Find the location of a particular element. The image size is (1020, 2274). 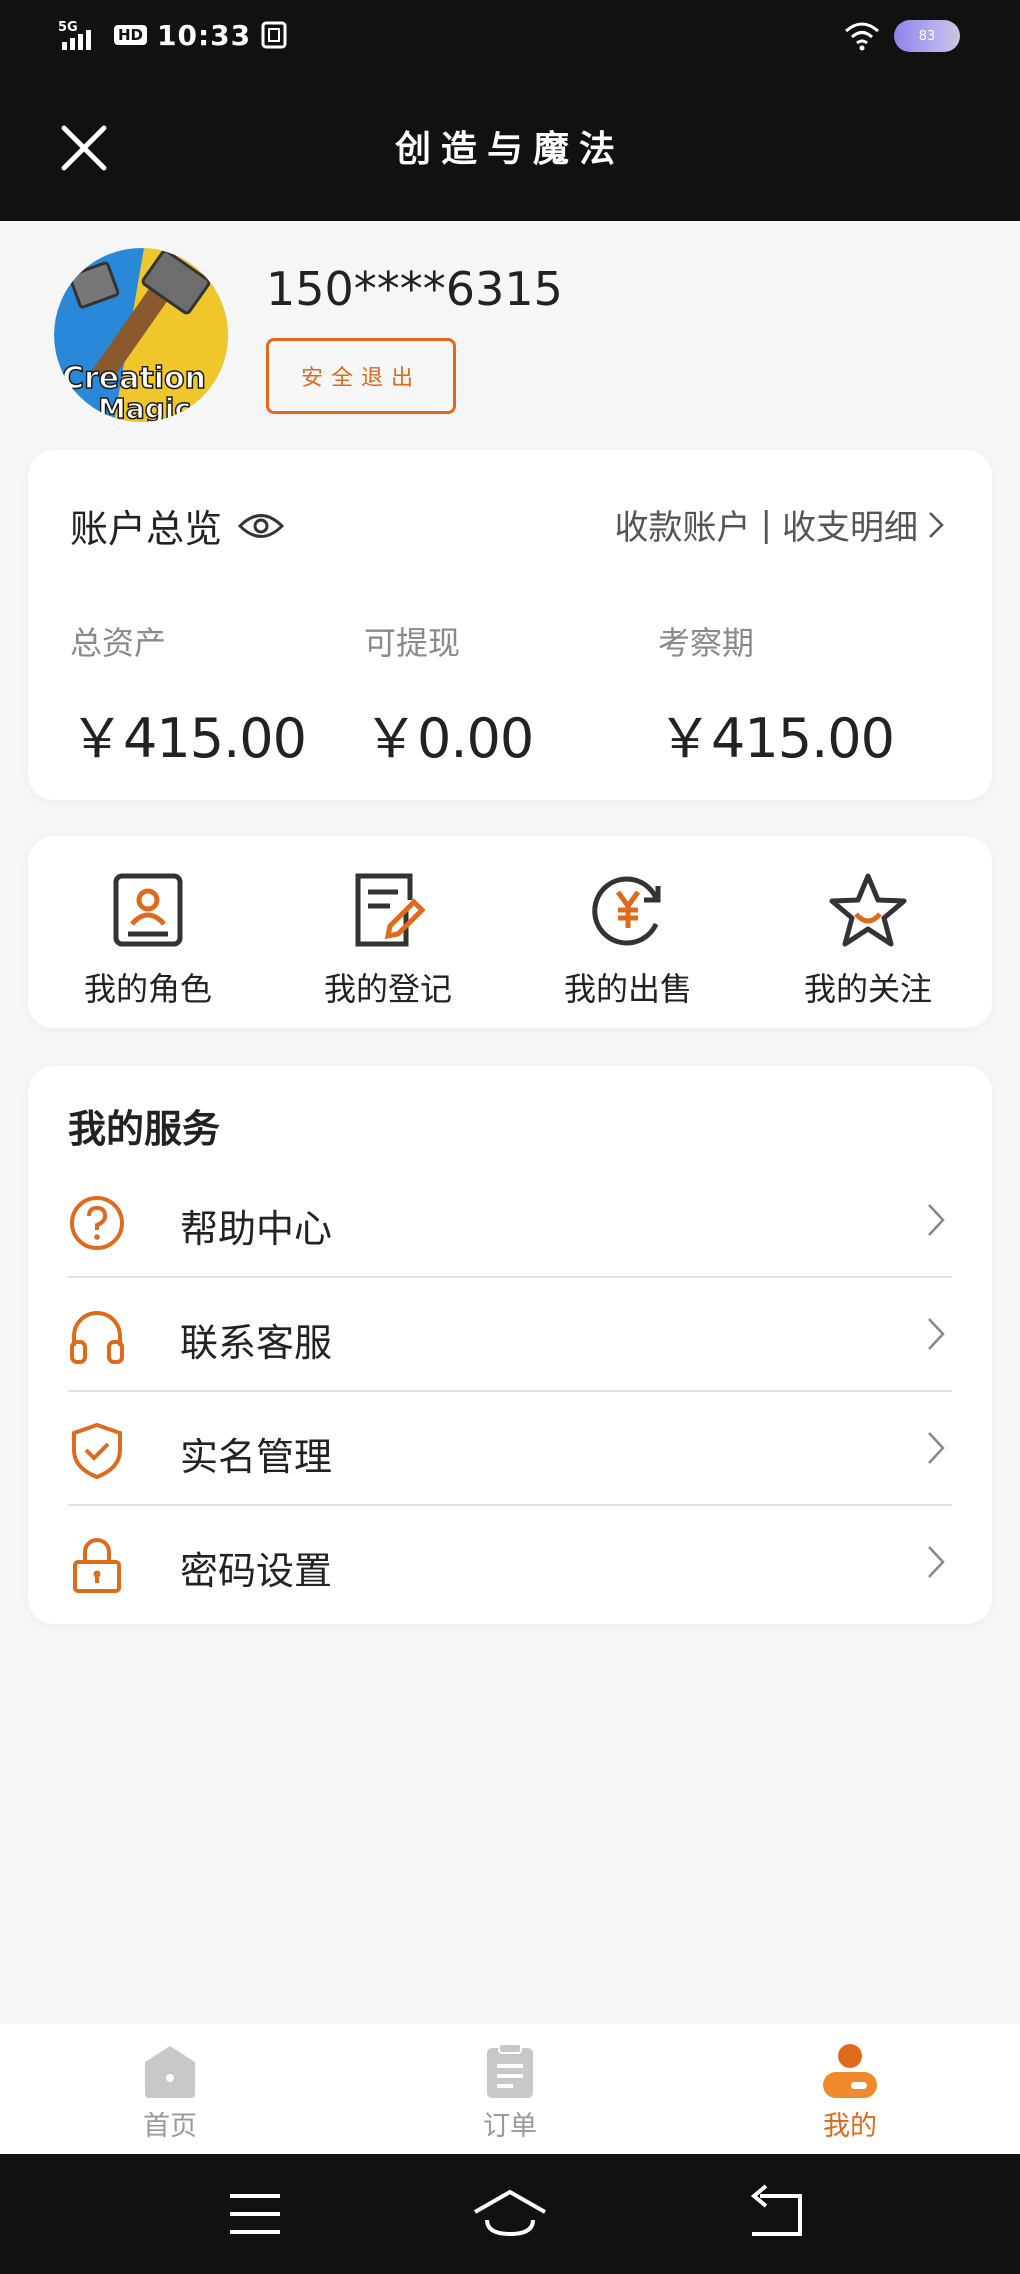

edit-document-icon is located at coordinates (390, 910).